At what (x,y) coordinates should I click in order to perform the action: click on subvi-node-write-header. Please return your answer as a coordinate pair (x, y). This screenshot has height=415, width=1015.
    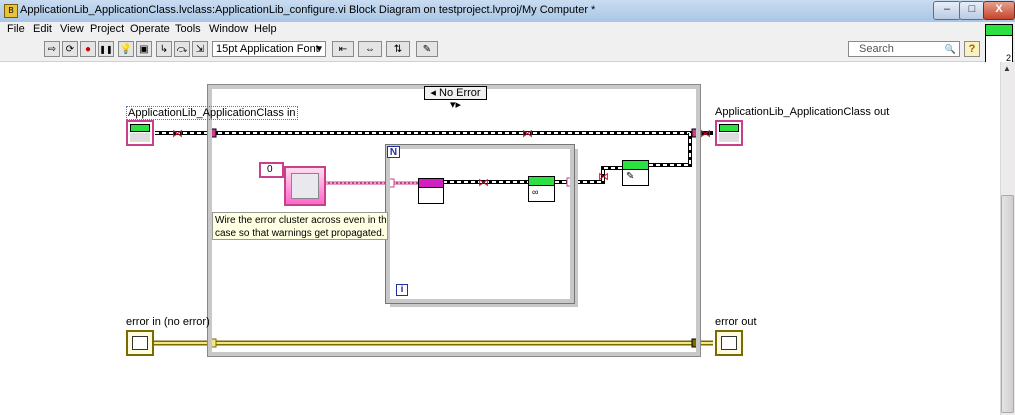
    Looking at the image, I should click on (635, 165).